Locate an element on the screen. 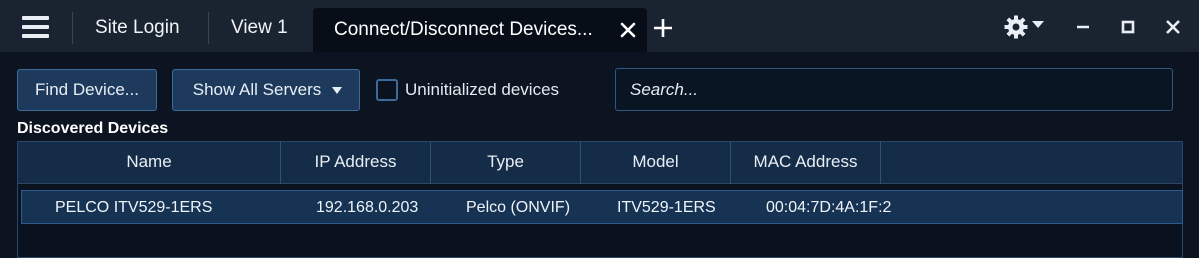 This screenshot has height=258, width=1199. vertical-scrollbar is located at coordinates (1191, 199).